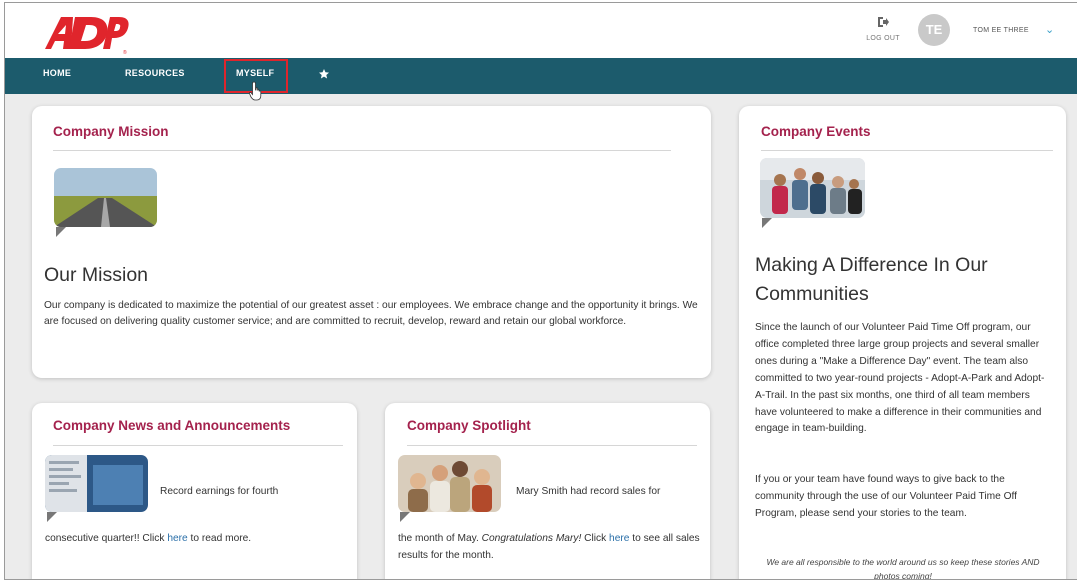 This screenshot has height=580, width=1077. I want to click on card-title: Company Events, so click(816, 131).